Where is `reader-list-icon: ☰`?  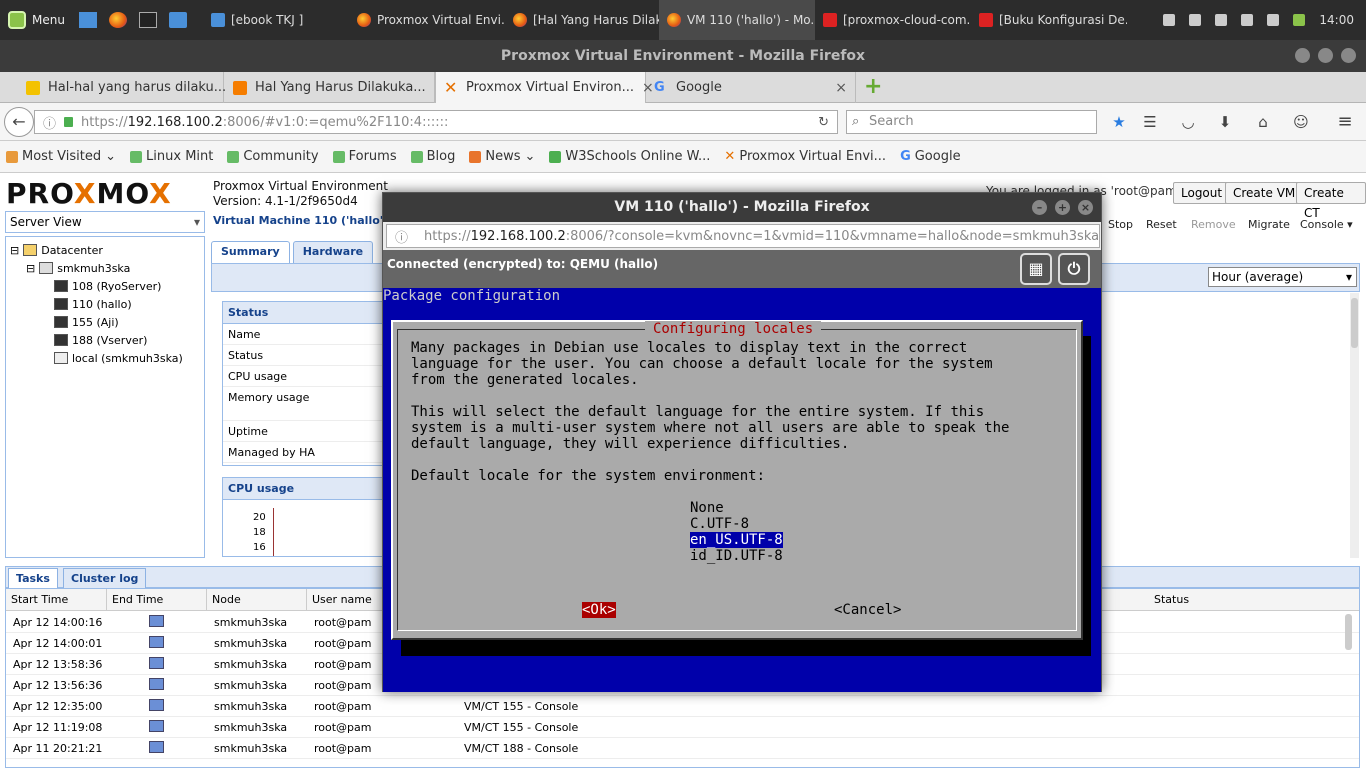 reader-list-icon: ☰ is located at coordinates (1150, 122).